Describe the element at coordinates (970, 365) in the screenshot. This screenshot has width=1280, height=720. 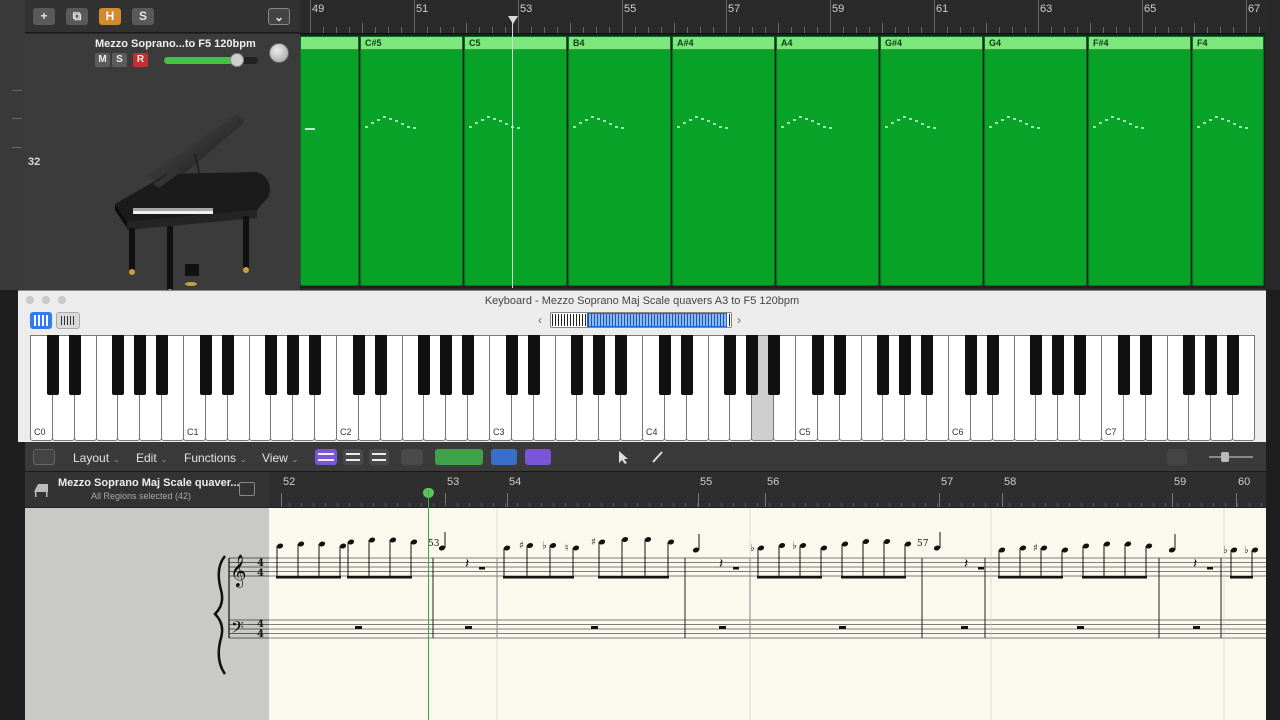
I see `black-key-Csharp6` at that location.